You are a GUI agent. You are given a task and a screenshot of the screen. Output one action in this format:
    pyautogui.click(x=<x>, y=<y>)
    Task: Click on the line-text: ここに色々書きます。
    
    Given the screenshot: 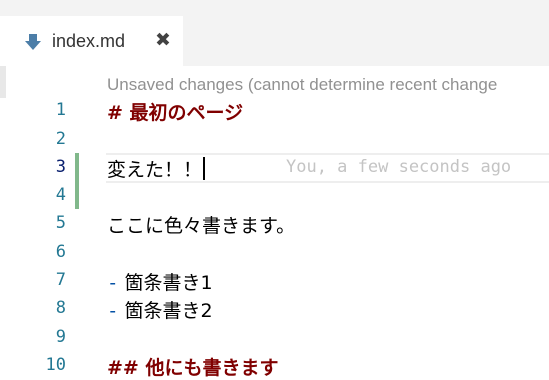 What is the action you would take?
    pyautogui.click(x=201, y=226)
    